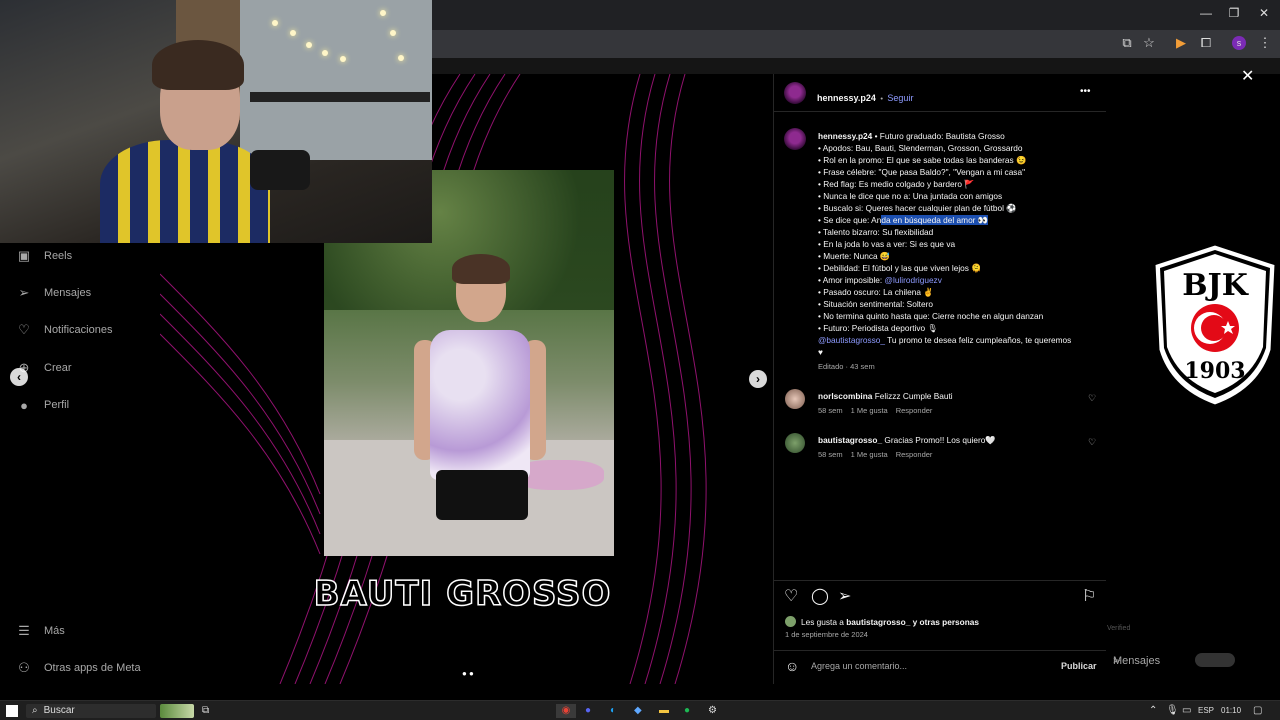 This screenshot has width=1280, height=720. Describe the element at coordinates (846, 366) in the screenshot. I see `caption-edited: Editado · 43 sem` at that location.